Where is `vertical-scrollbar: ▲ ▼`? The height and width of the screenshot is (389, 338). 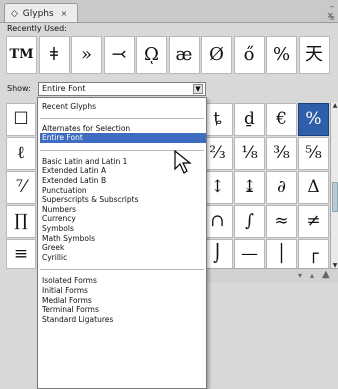 vertical-scrollbar: ▲ ▼ is located at coordinates (334, 187).